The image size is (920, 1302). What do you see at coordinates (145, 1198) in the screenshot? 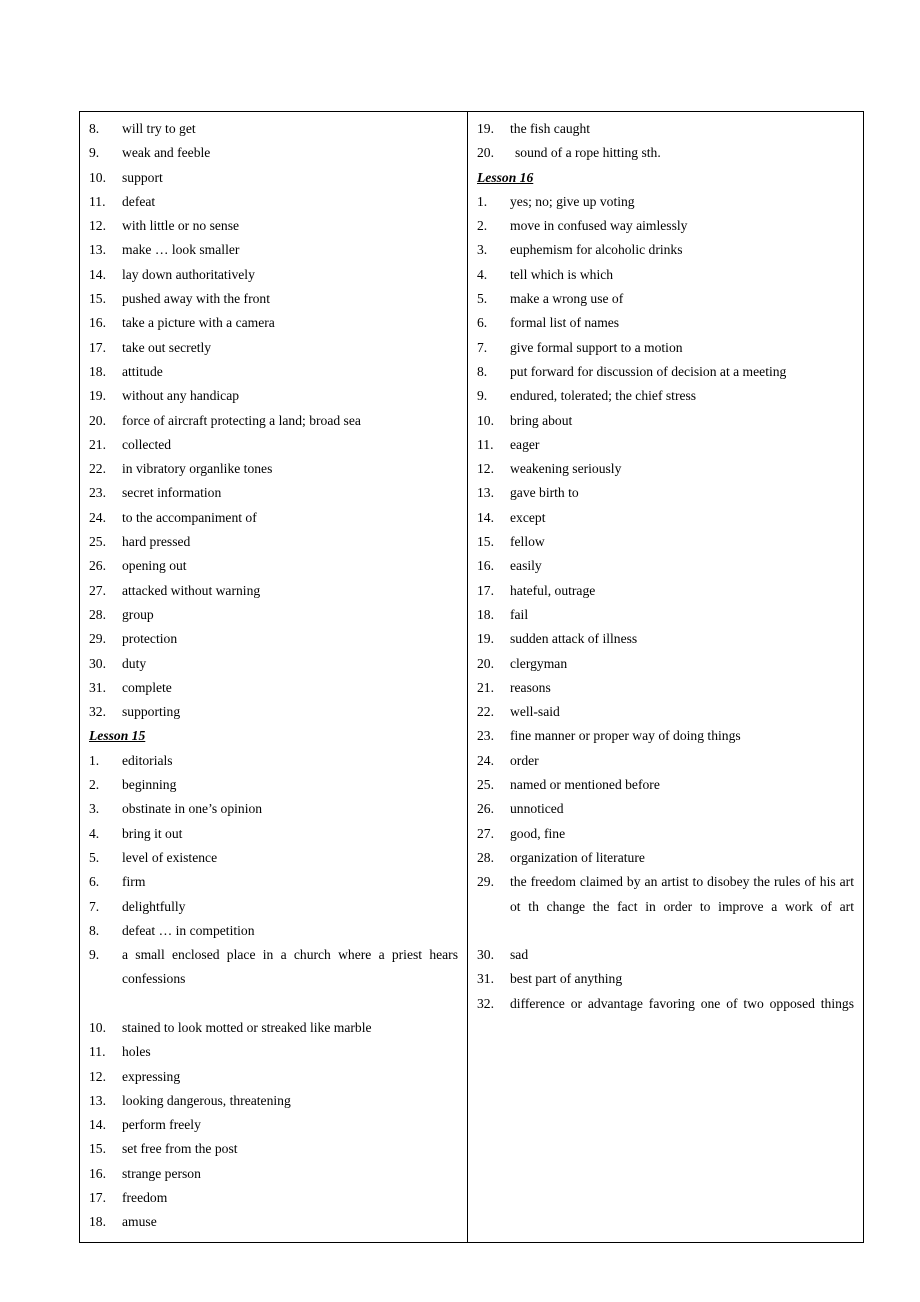
I see `list-item-text: freedom` at bounding box center [145, 1198].